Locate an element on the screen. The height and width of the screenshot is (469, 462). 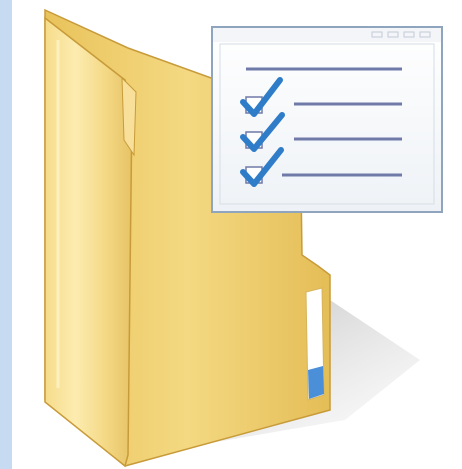
folder-tab-blue is located at coordinates (316, 382).